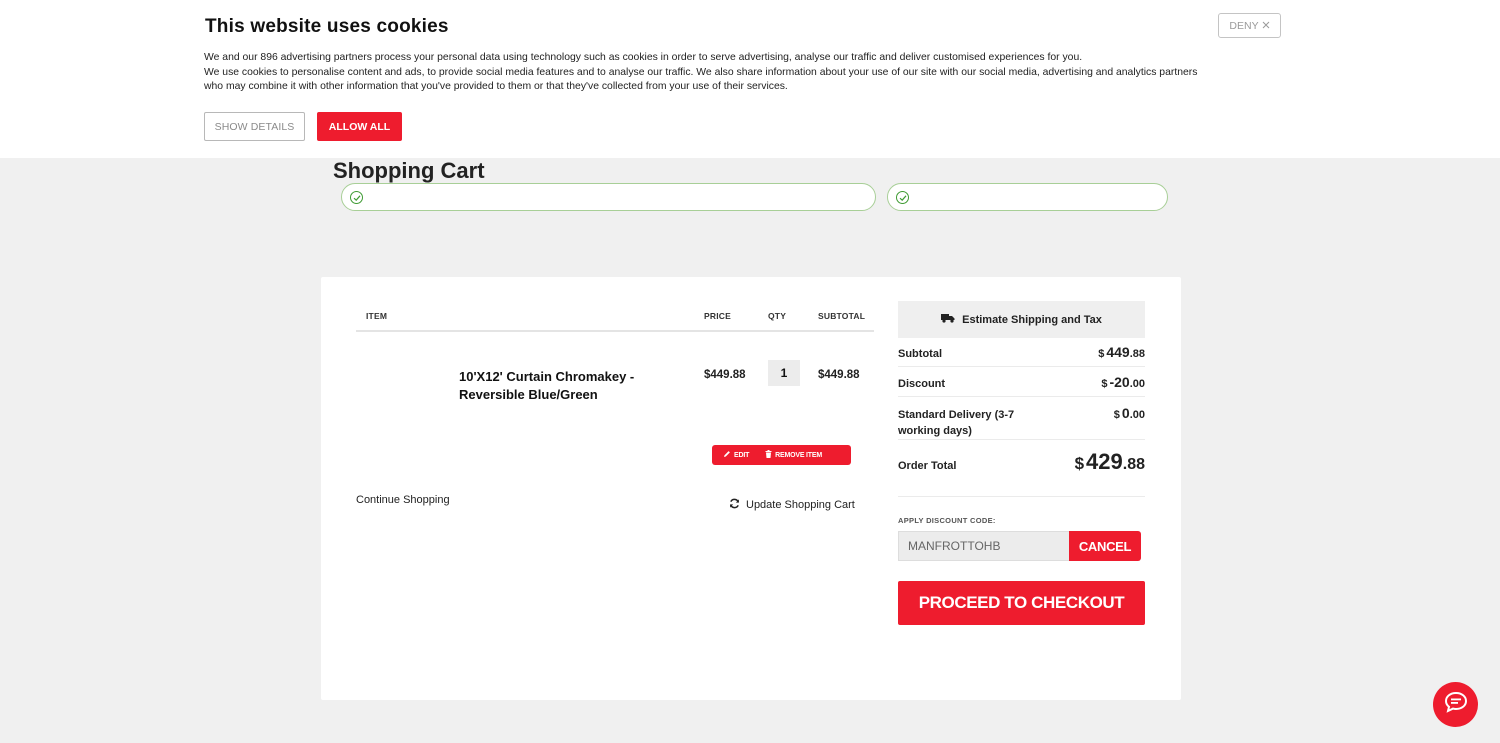 The image size is (1500, 743). What do you see at coordinates (1105, 546) in the screenshot?
I see `cancel-discount-button: CANCEL` at bounding box center [1105, 546].